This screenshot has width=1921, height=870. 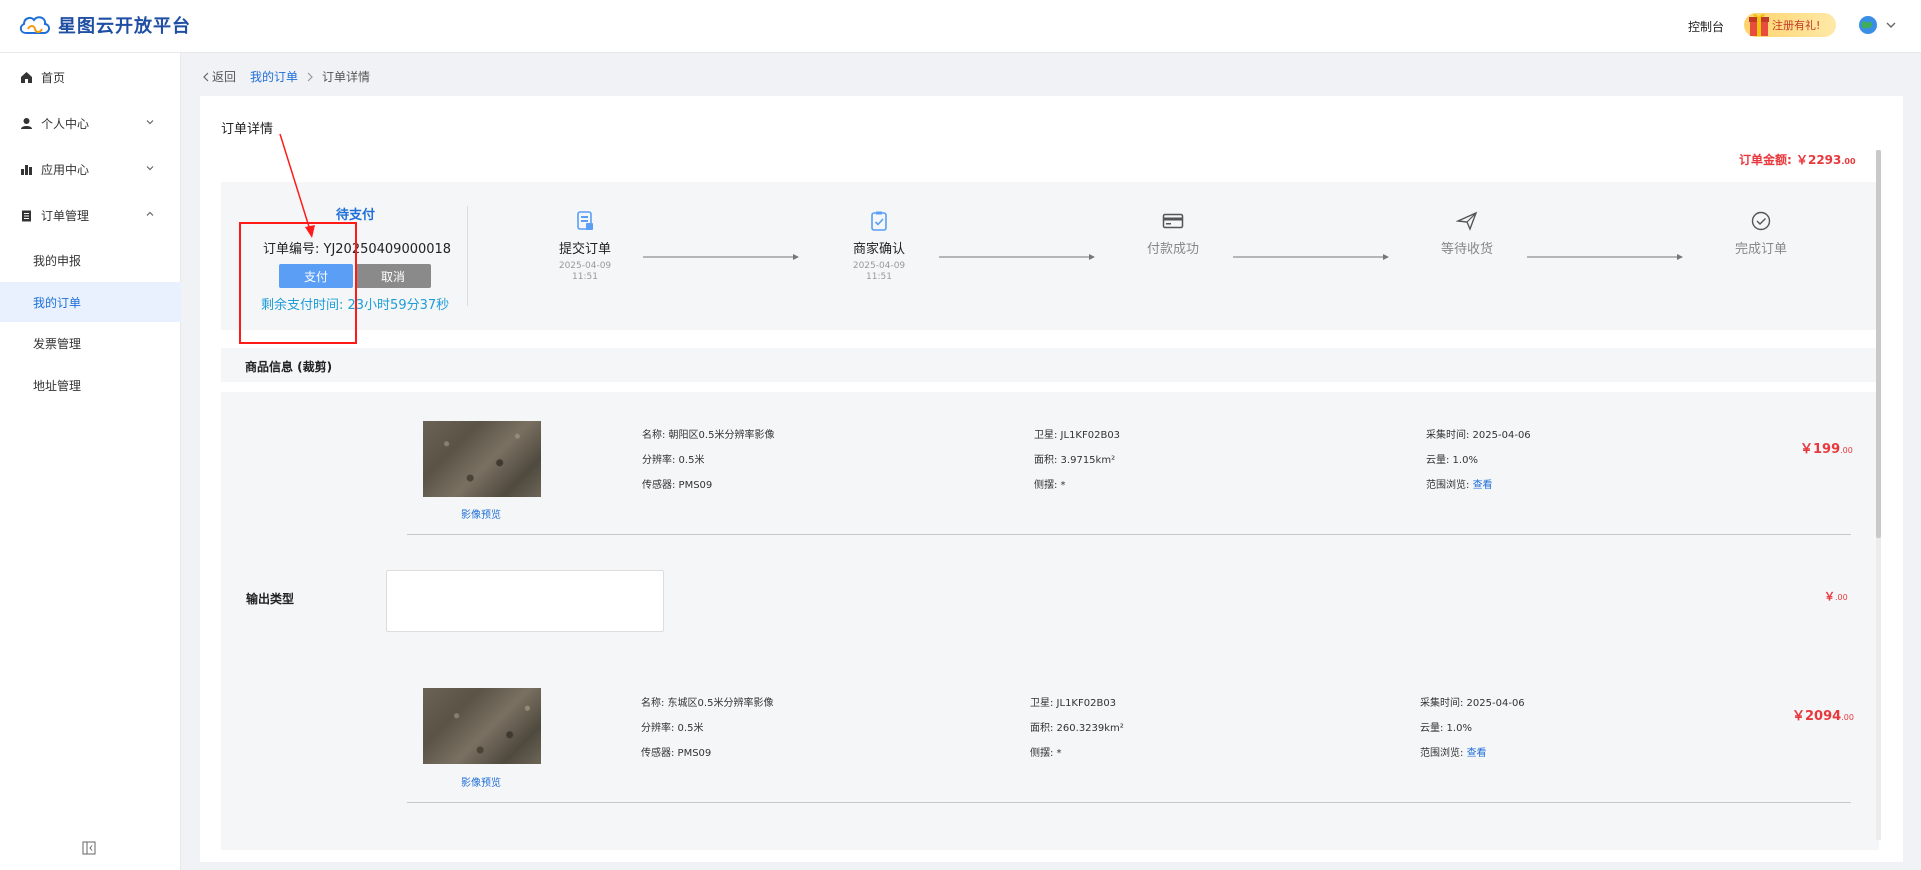 I want to click on home-icon, so click(x=26, y=77).